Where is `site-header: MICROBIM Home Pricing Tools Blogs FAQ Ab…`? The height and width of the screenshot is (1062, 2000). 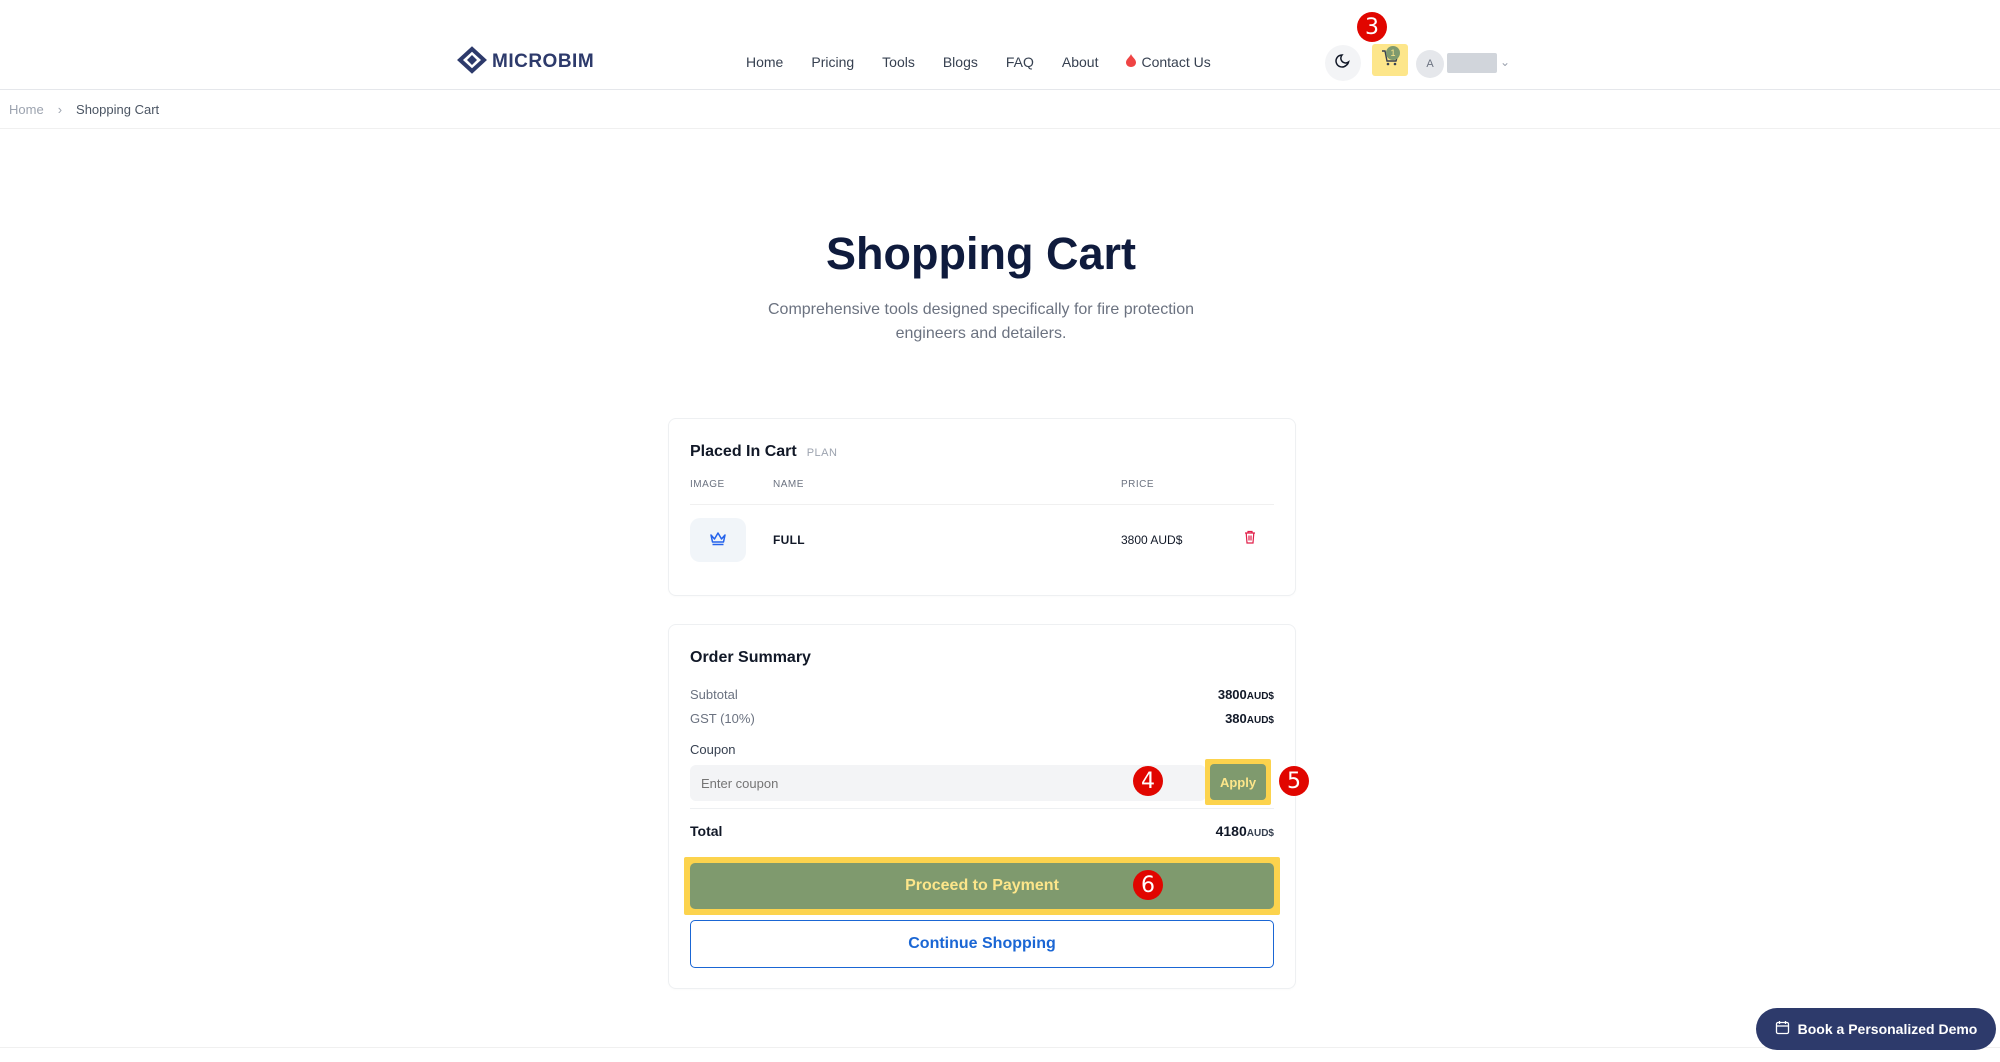 site-header: MICROBIM Home Pricing Tools Blogs FAQ Ab… is located at coordinates (1000, 45).